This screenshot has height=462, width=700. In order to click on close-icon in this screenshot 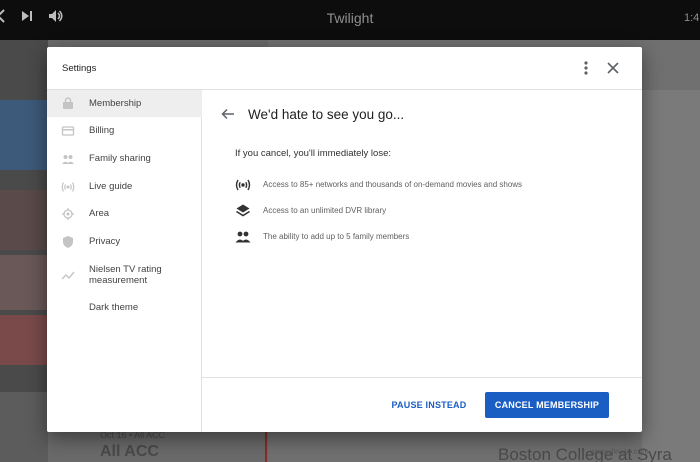, I will do `click(613, 68)`.